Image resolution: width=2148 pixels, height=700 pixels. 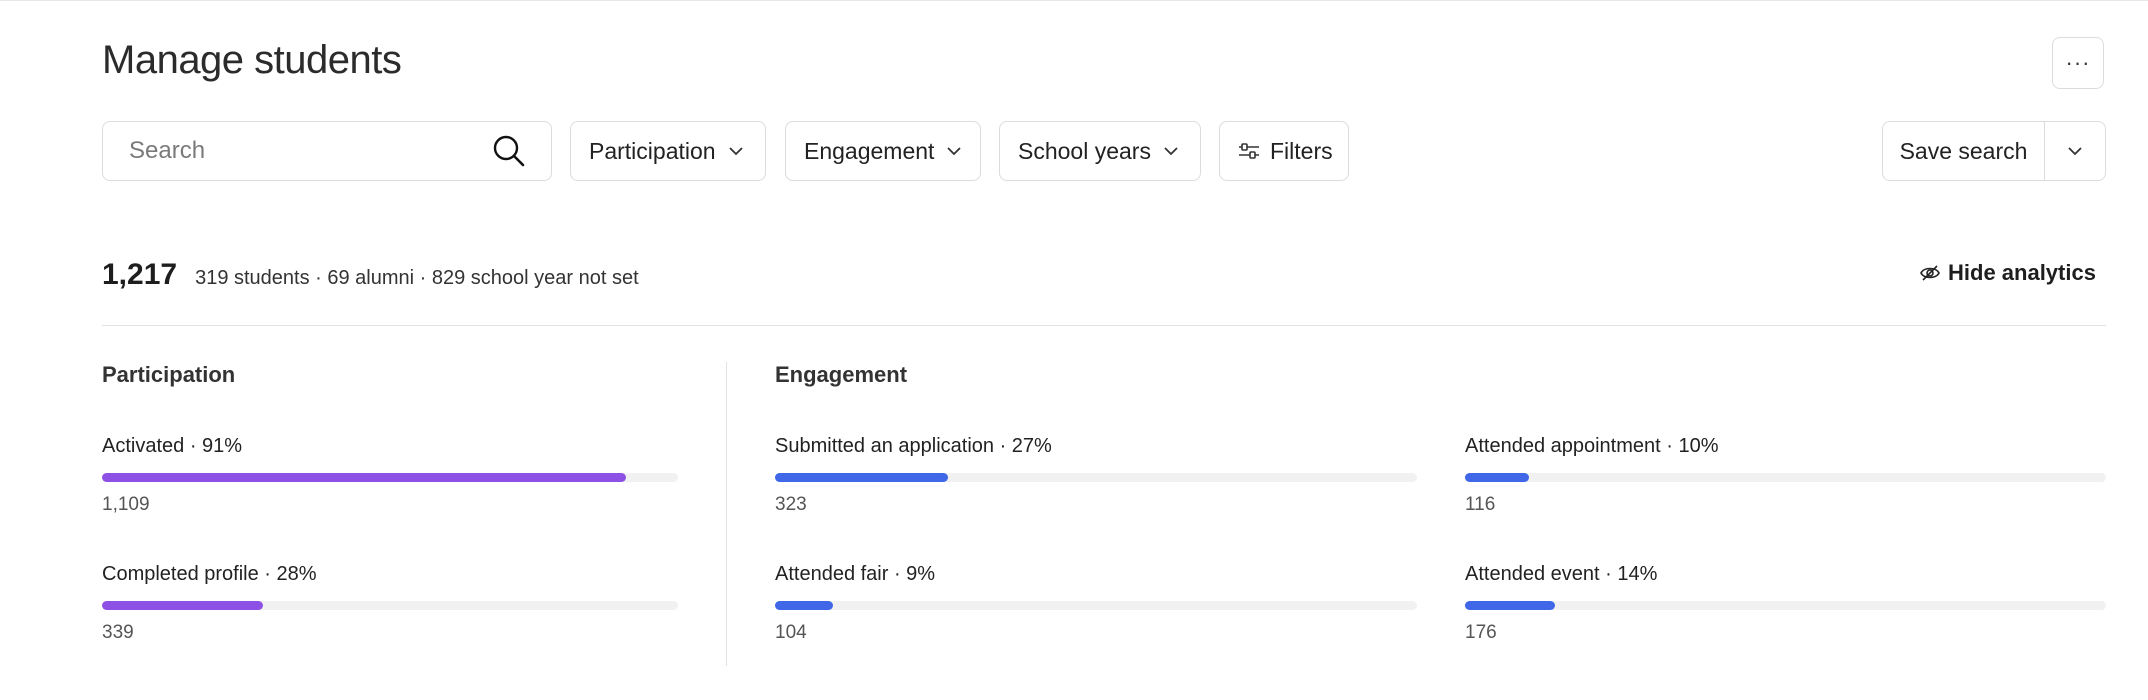 I want to click on metric-submitted-application: Submitted an application · 27% 323, so click(x=1096, y=474).